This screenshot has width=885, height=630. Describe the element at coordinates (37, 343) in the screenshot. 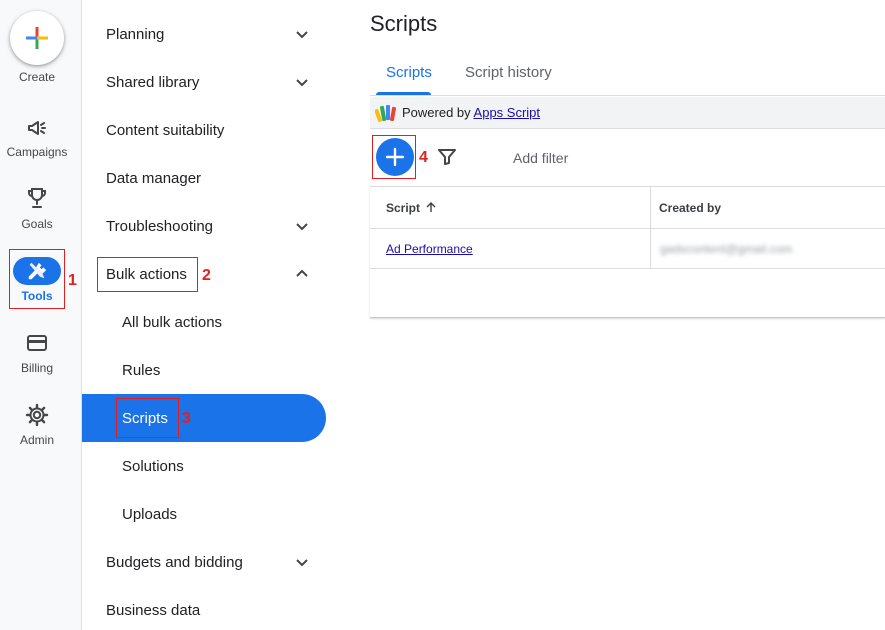

I see `credit-card-icon` at that location.